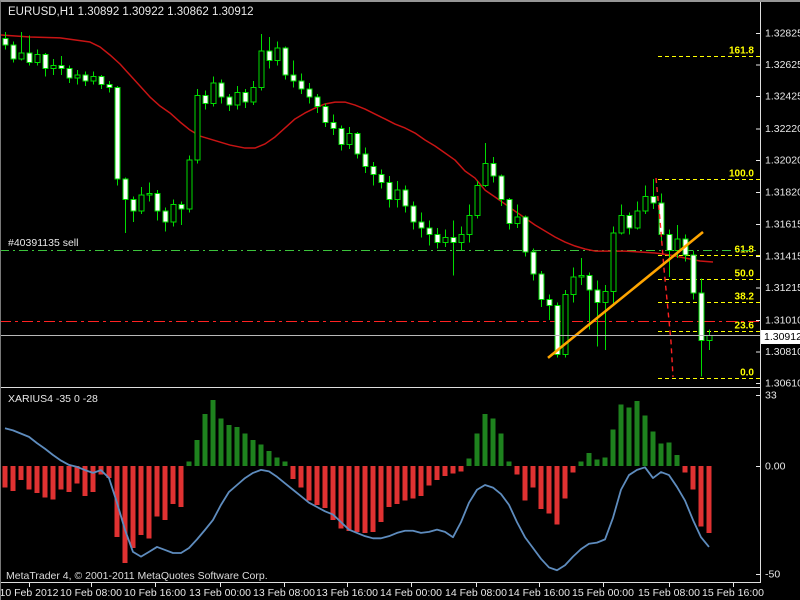 The image size is (800, 600). I want to click on time-tick-label: 10 Feb 08:00, so click(91, 593).